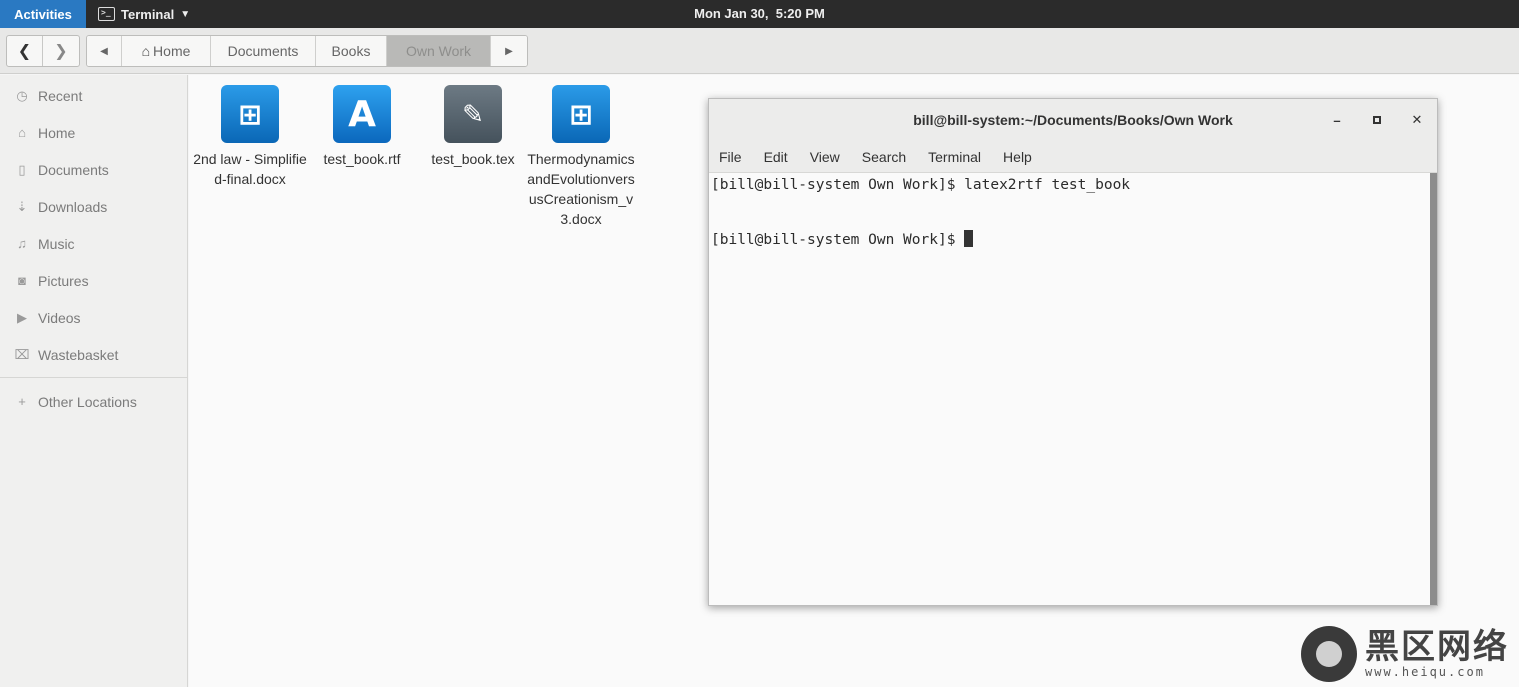 This screenshot has width=1519, height=687. Describe the element at coordinates (263, 51) in the screenshot. I see `crumb-documents: Documents` at that location.